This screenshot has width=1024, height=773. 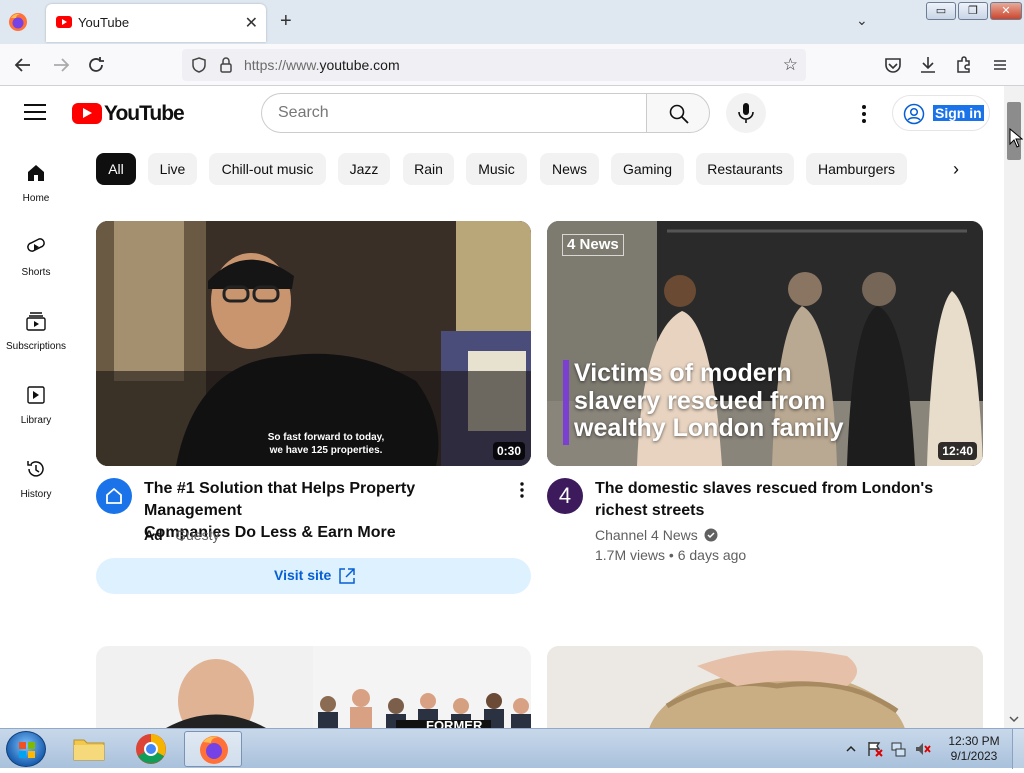 I want to click on url-domain: youtube.com, so click(x=359, y=65).